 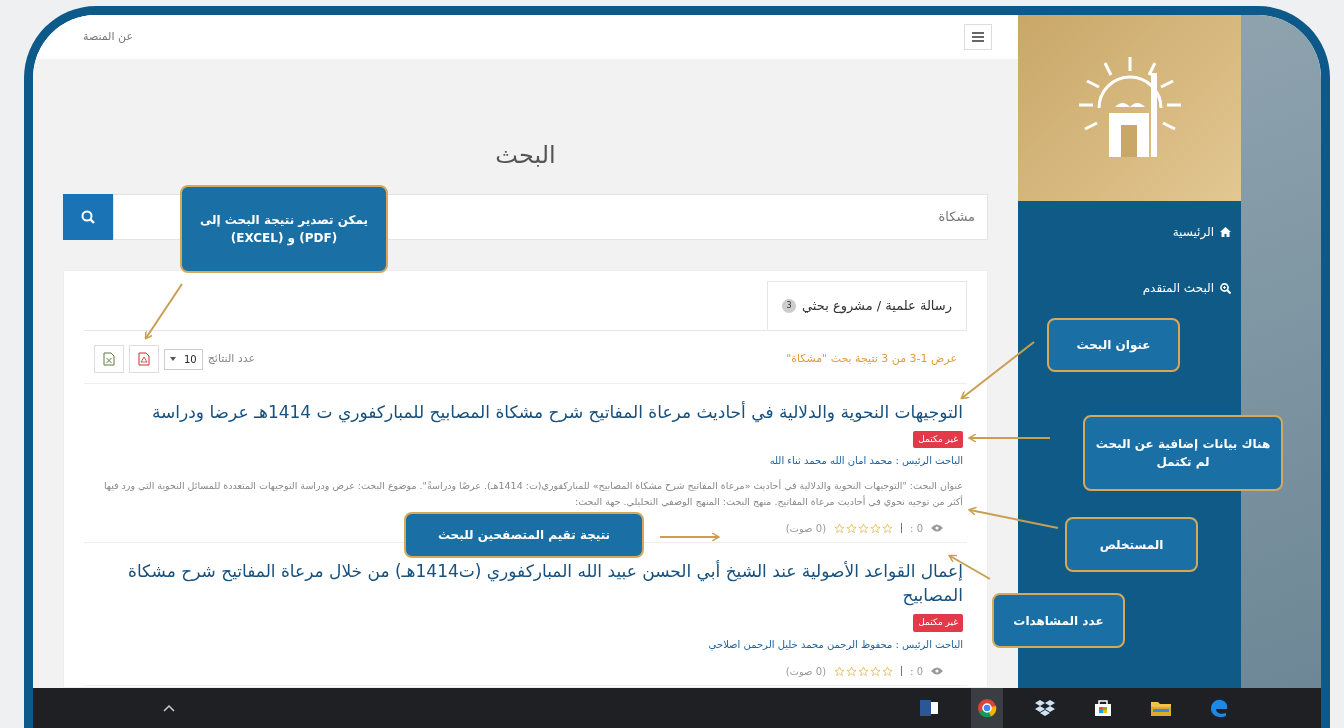 I want to click on search-icon, so click(x=88, y=216).